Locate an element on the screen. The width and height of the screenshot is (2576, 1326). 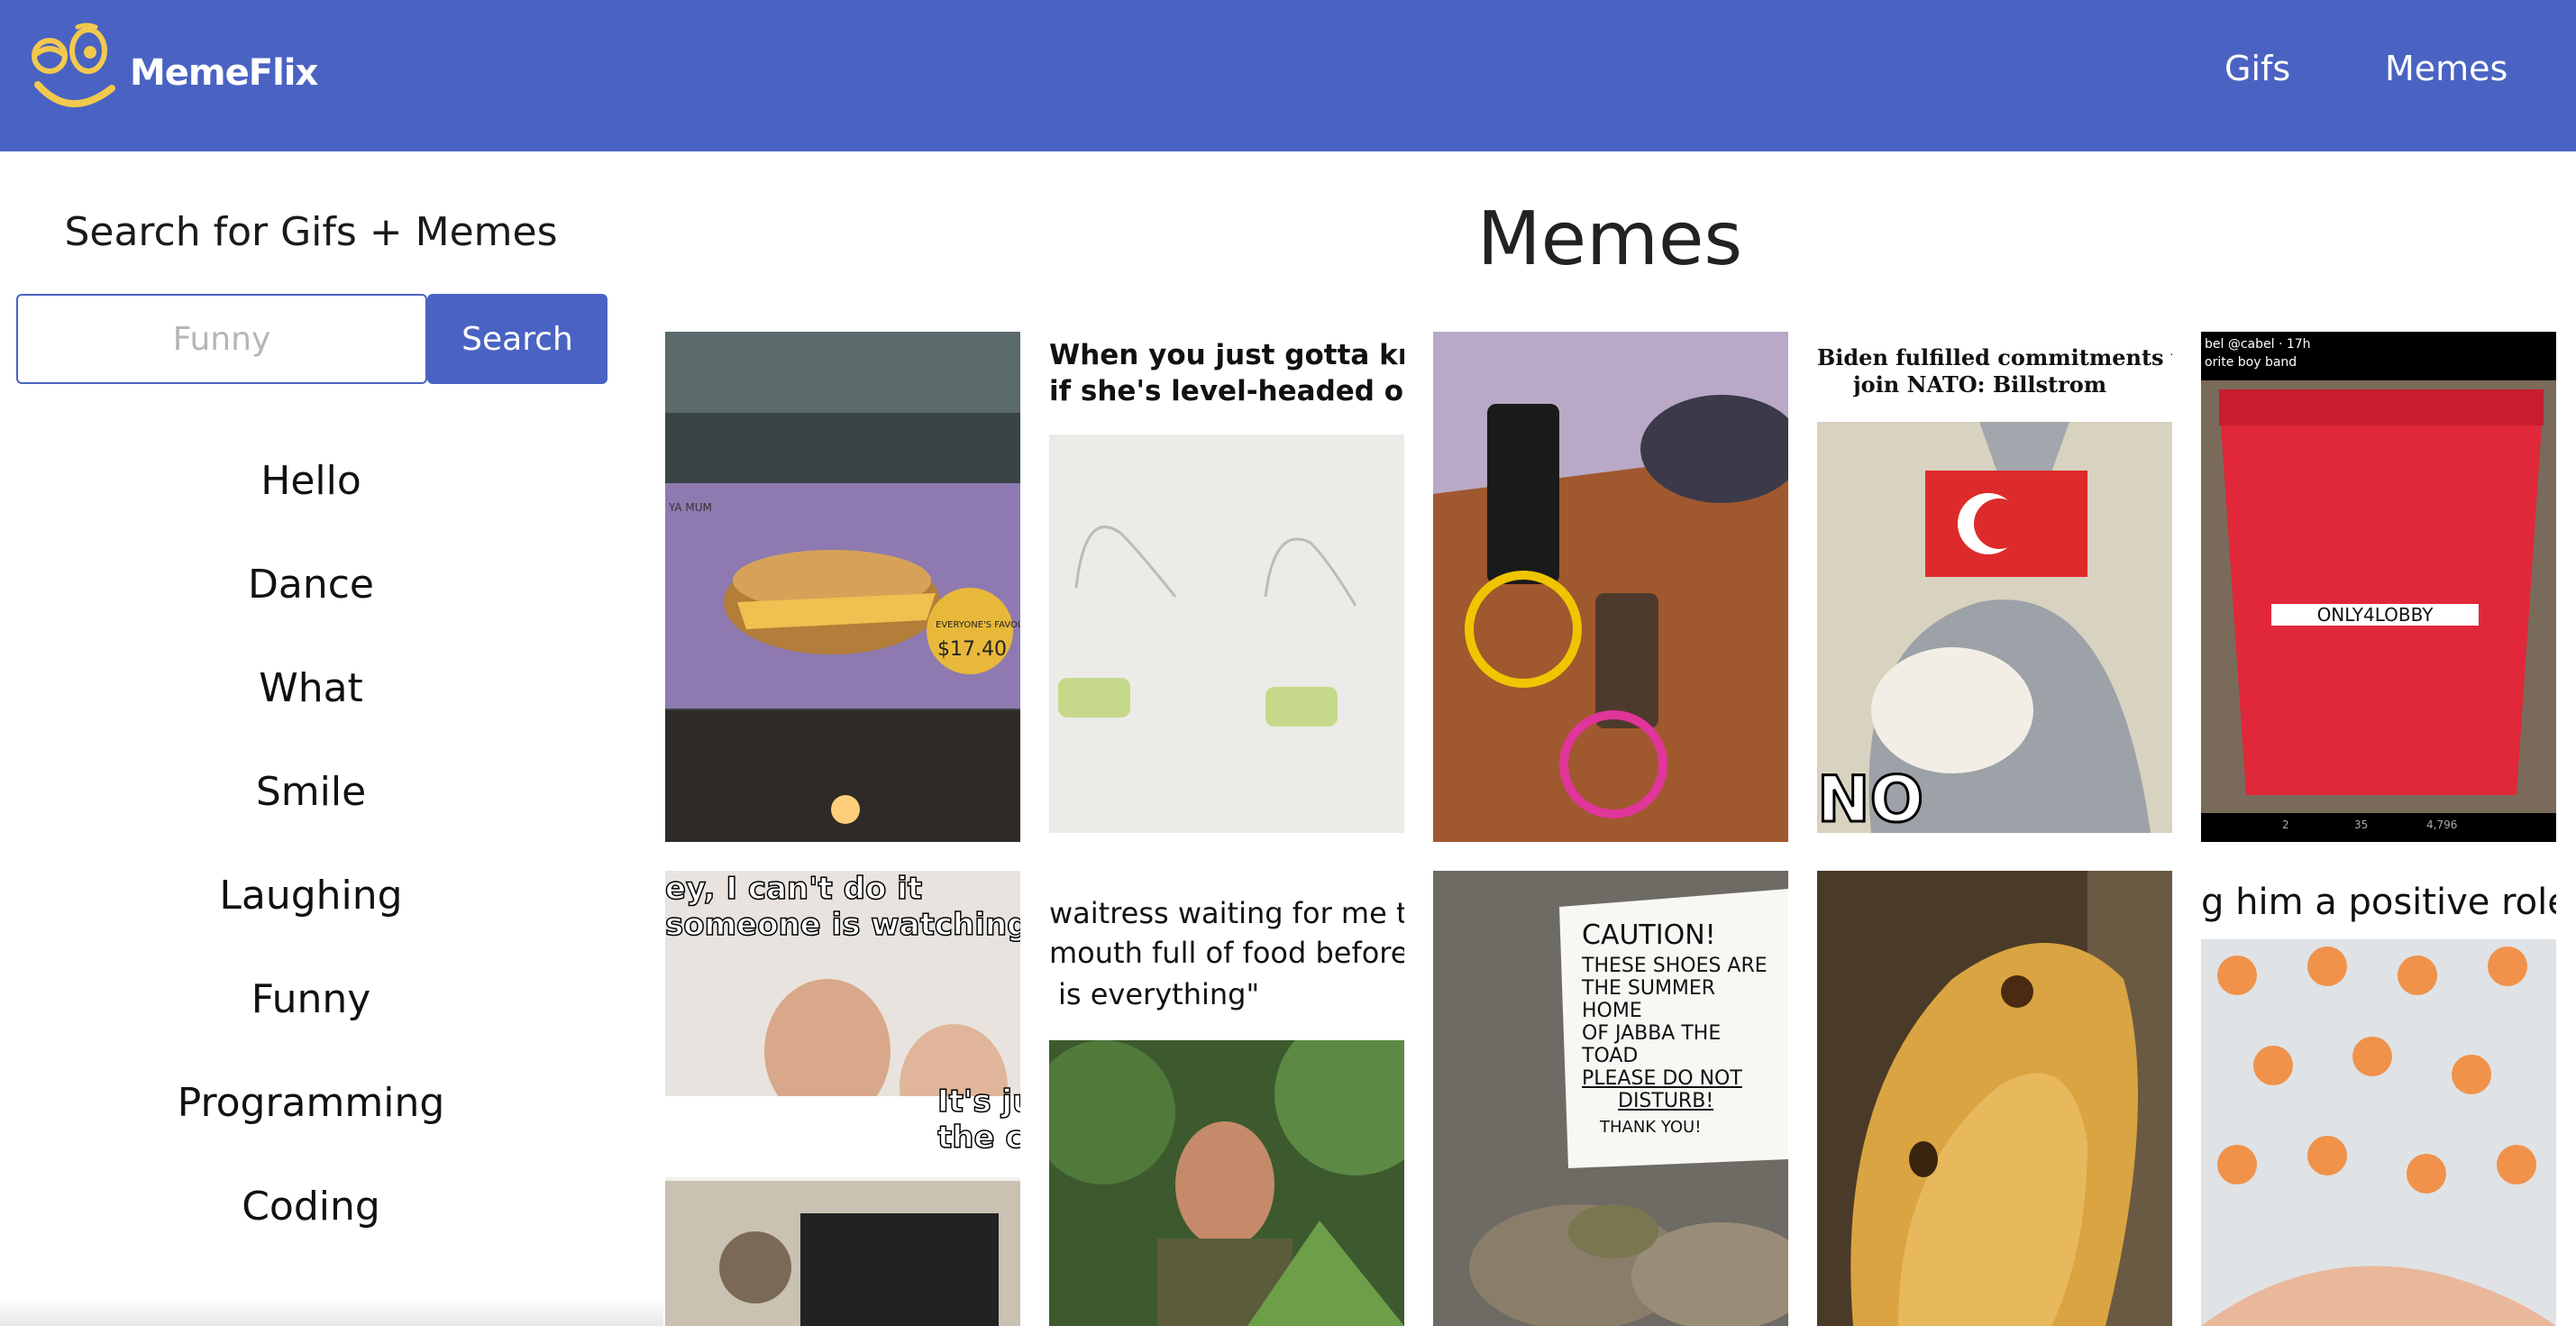
lego-image is located at coordinates (1610, 587).